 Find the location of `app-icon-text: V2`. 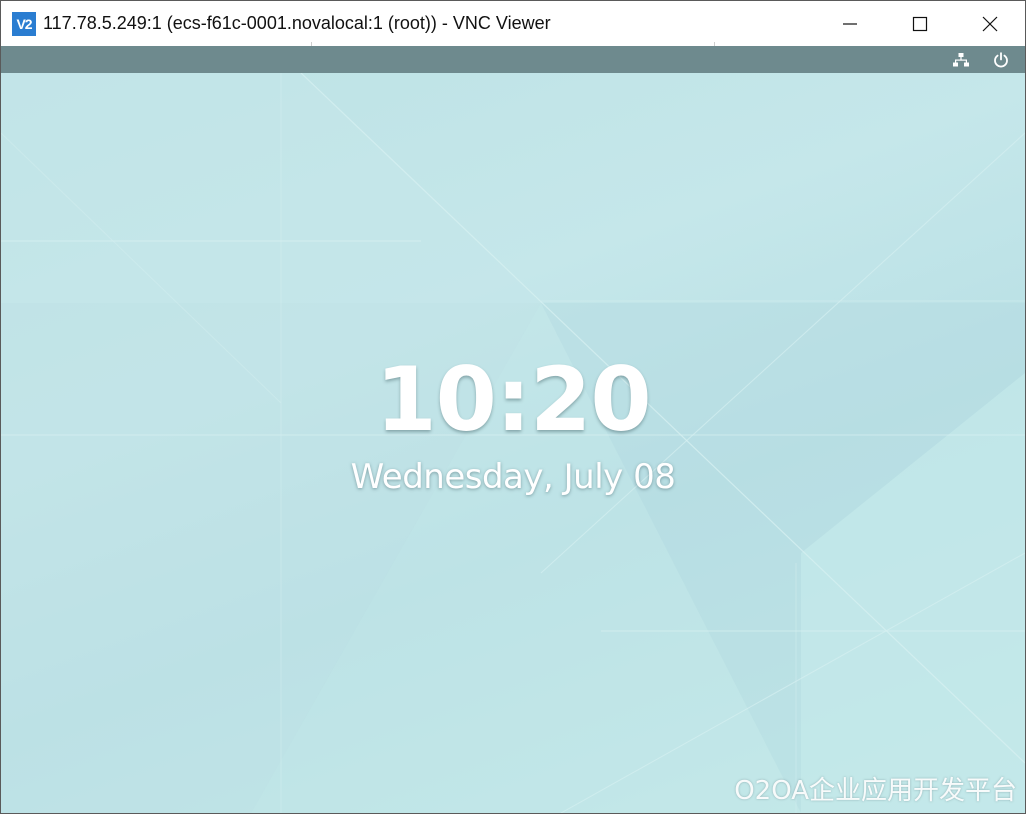

app-icon-text: V2 is located at coordinates (24, 23).